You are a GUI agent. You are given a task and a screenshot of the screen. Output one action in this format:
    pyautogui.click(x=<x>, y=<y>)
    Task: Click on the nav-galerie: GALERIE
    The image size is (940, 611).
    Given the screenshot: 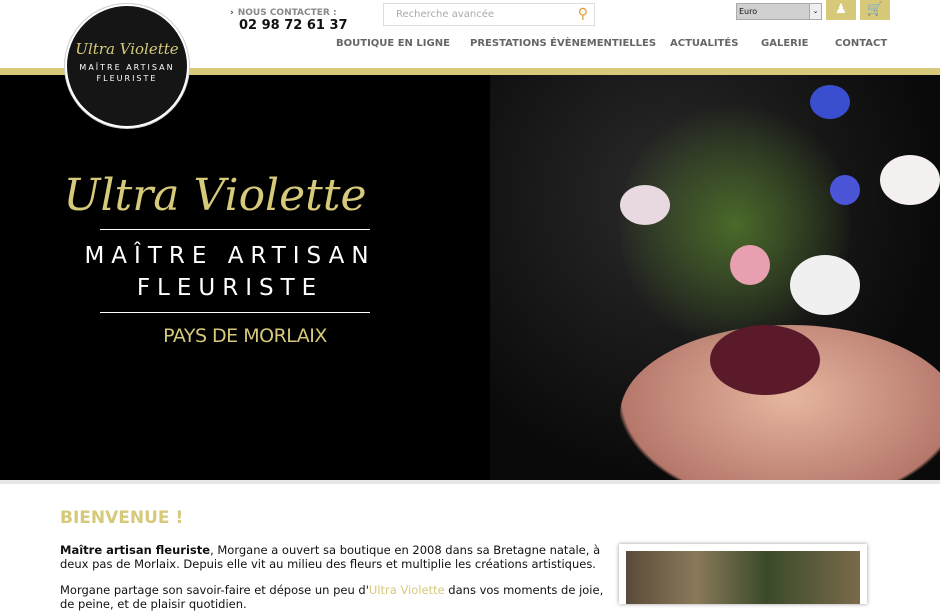 What is the action you would take?
    pyautogui.click(x=784, y=43)
    